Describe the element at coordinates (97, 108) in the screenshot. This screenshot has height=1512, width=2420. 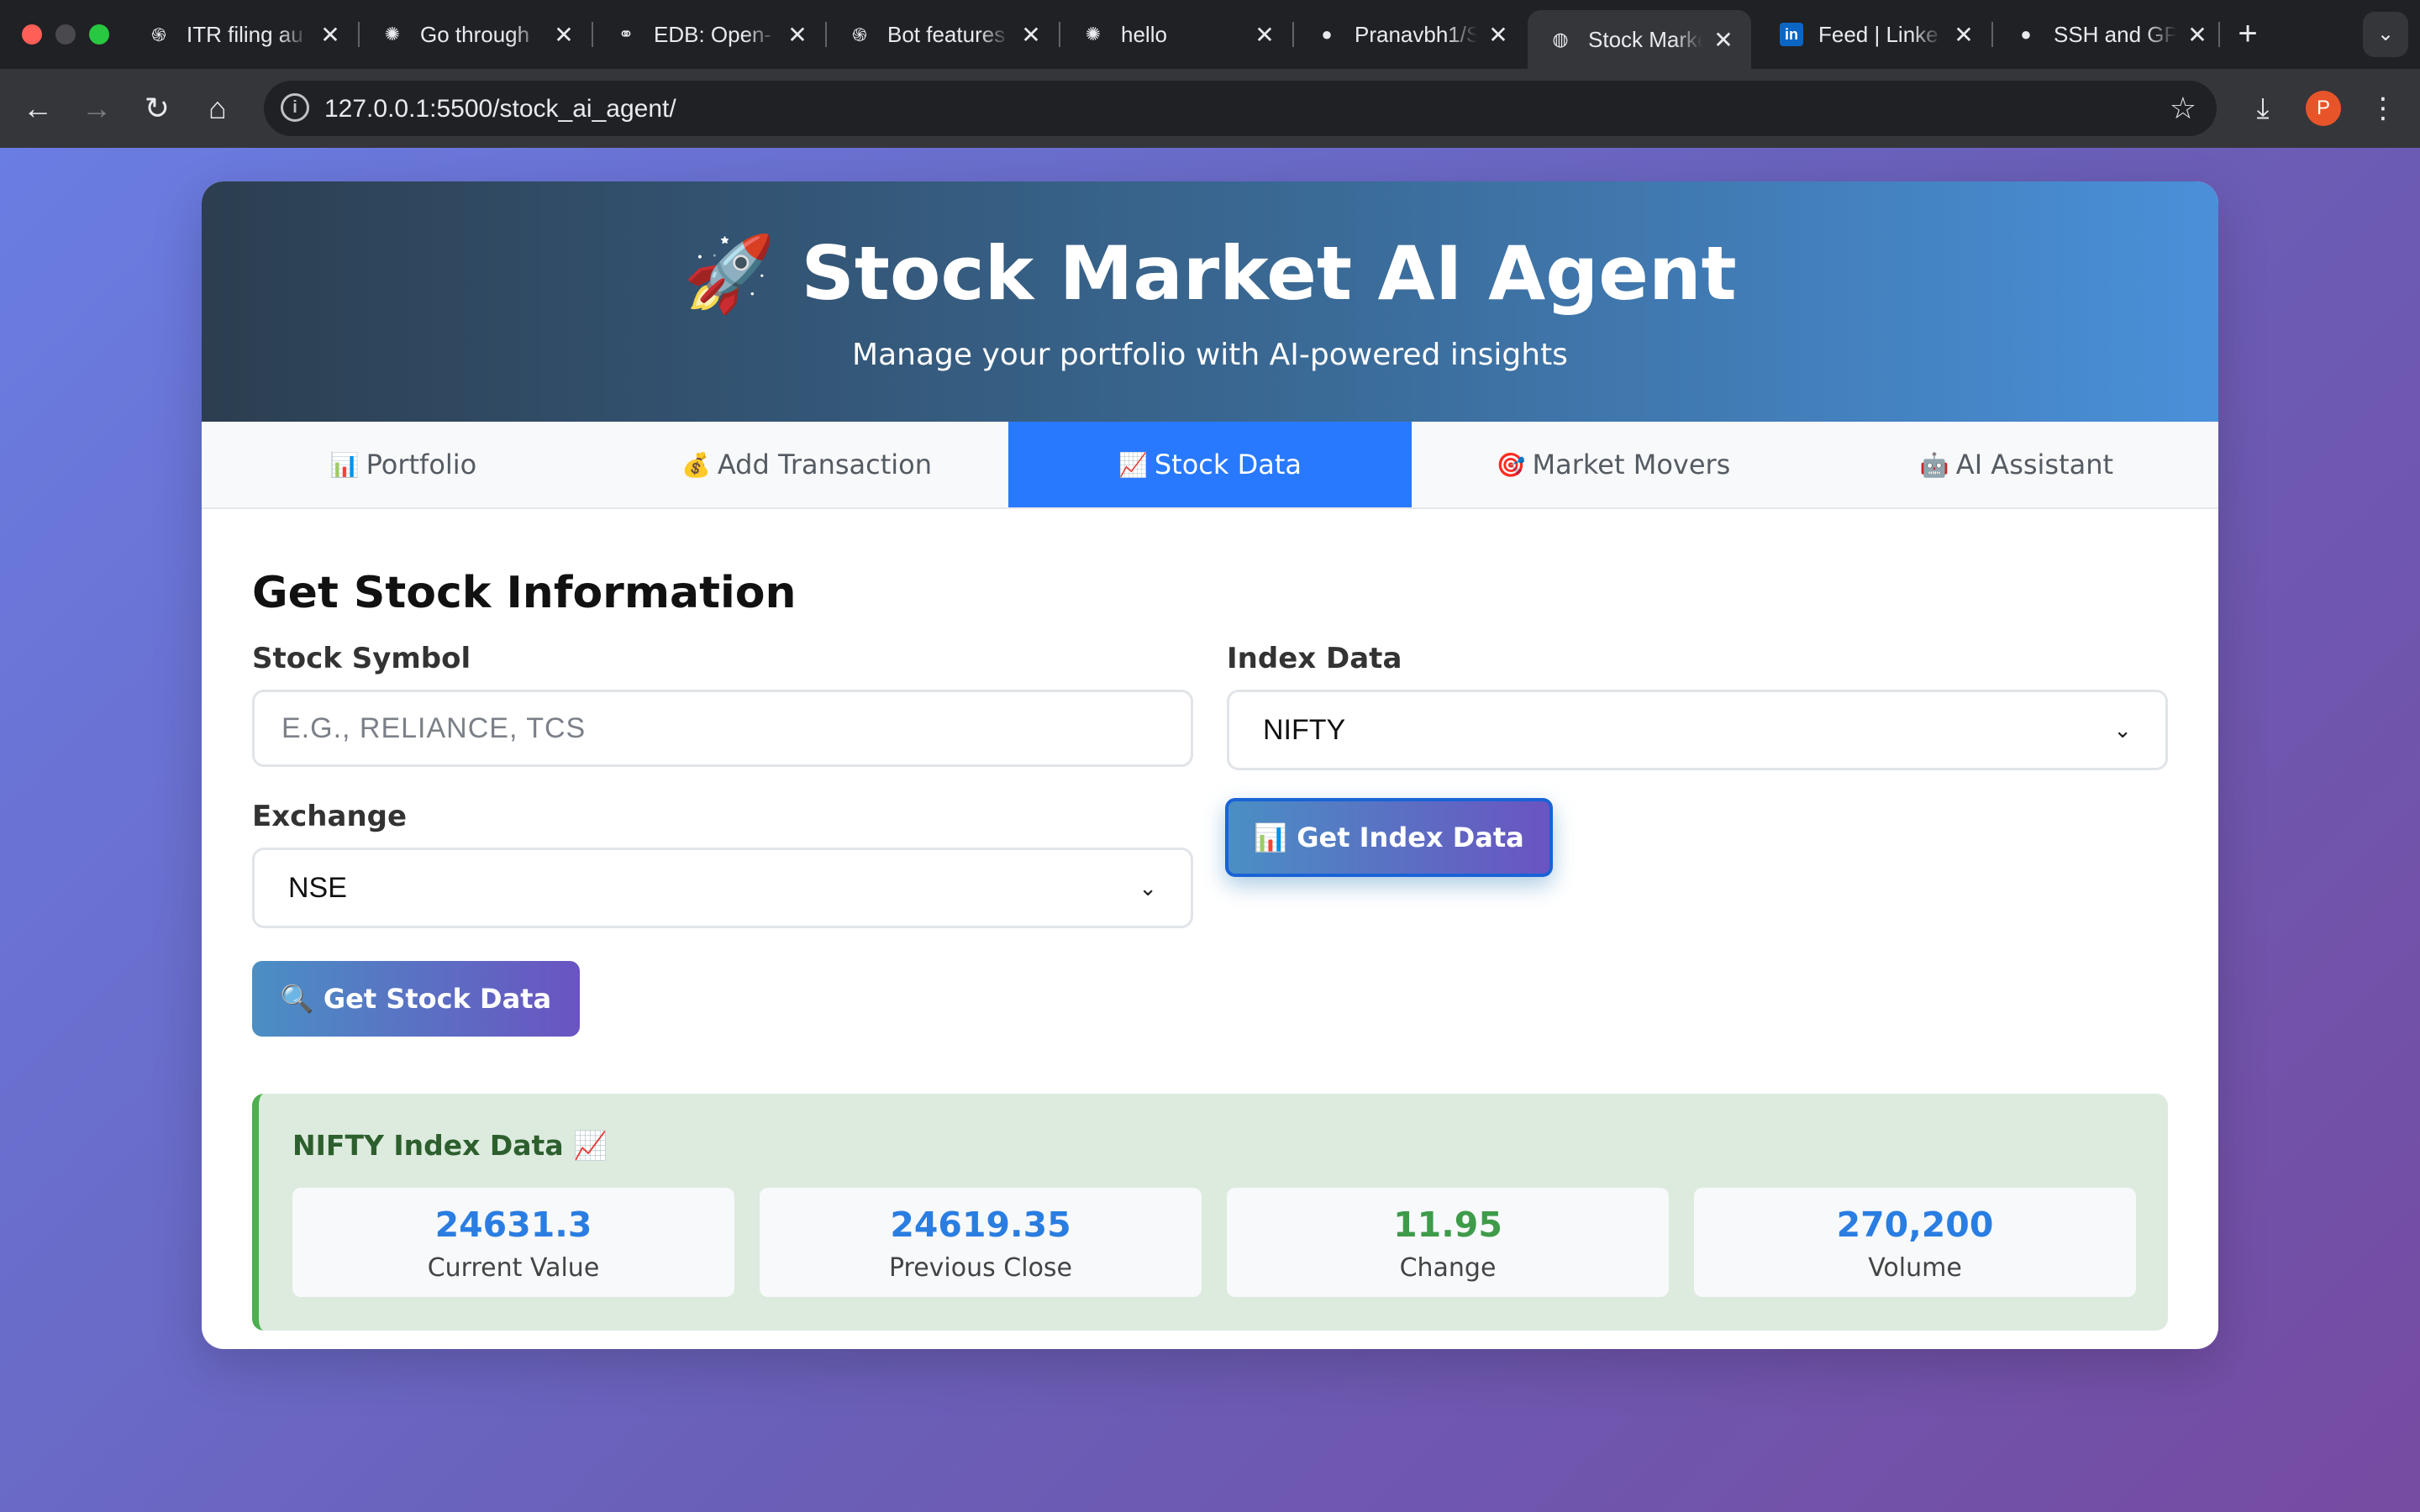
I see `forward-icon: →` at that location.